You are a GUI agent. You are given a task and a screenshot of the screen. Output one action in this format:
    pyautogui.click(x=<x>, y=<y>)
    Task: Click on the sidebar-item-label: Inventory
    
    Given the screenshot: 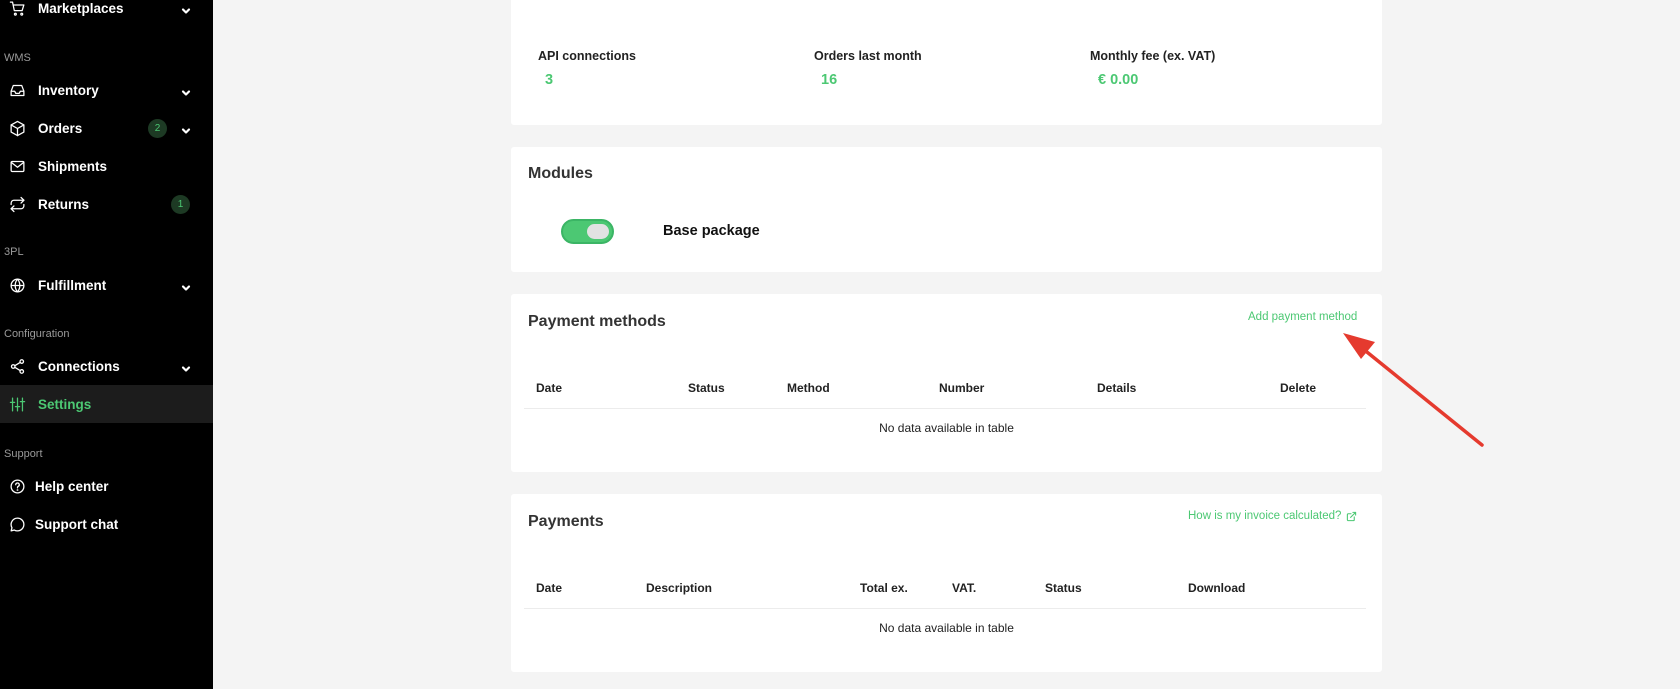 What is the action you would take?
    pyautogui.click(x=68, y=90)
    